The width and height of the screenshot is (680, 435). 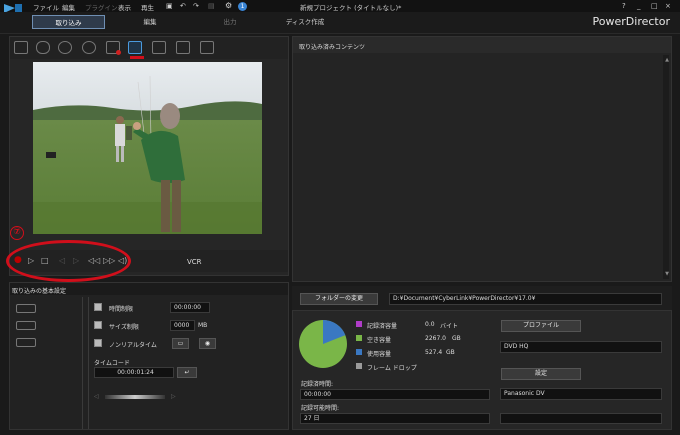 I want to click on timecode-label: タイムコード, so click(x=112, y=363).